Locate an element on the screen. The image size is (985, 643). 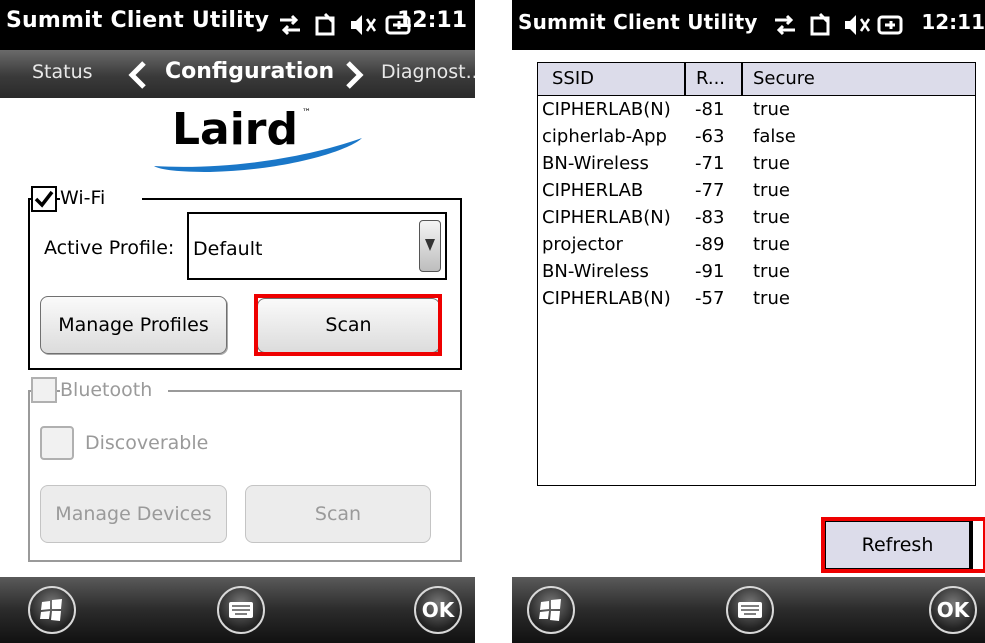
manage-devices-button: Manage Devices is located at coordinates (133, 514).